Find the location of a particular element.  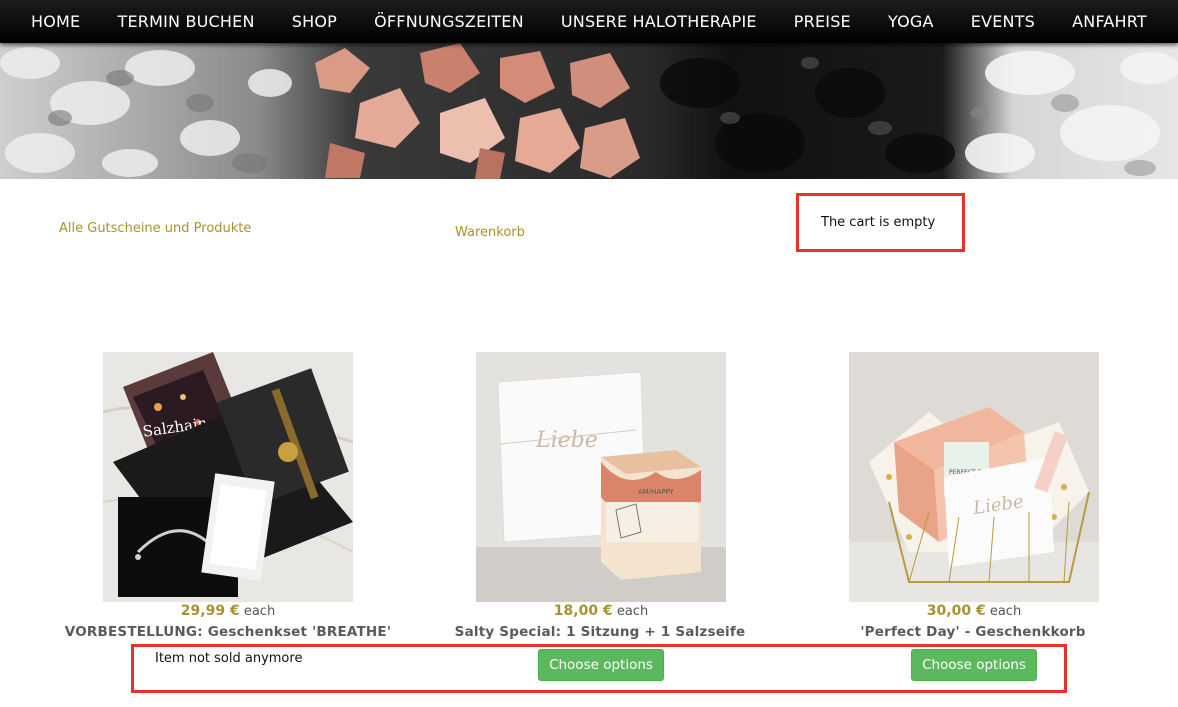

product-2-price-unit: each is located at coordinates (632, 611).